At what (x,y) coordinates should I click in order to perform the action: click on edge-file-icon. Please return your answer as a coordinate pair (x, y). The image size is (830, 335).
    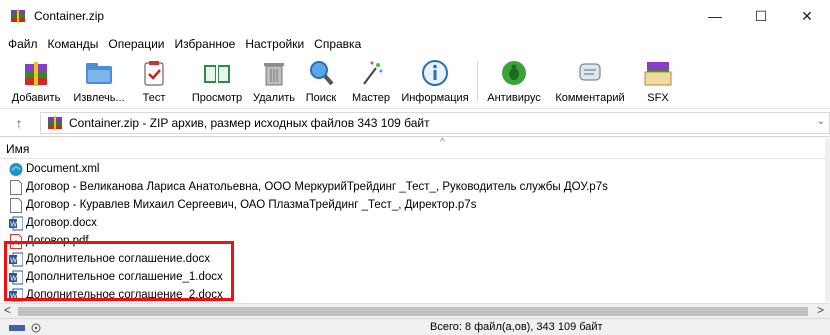
    Looking at the image, I should click on (16, 169).